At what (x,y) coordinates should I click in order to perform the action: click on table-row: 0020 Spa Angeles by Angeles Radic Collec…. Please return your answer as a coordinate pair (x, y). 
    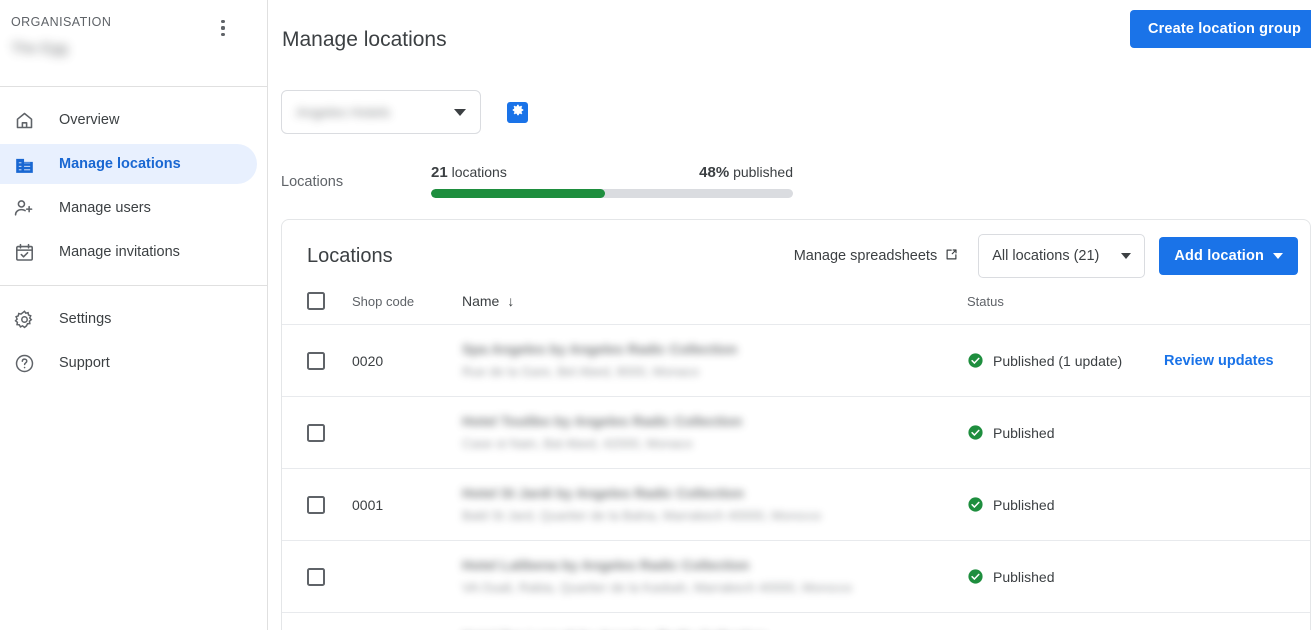
    Looking at the image, I should click on (796, 360).